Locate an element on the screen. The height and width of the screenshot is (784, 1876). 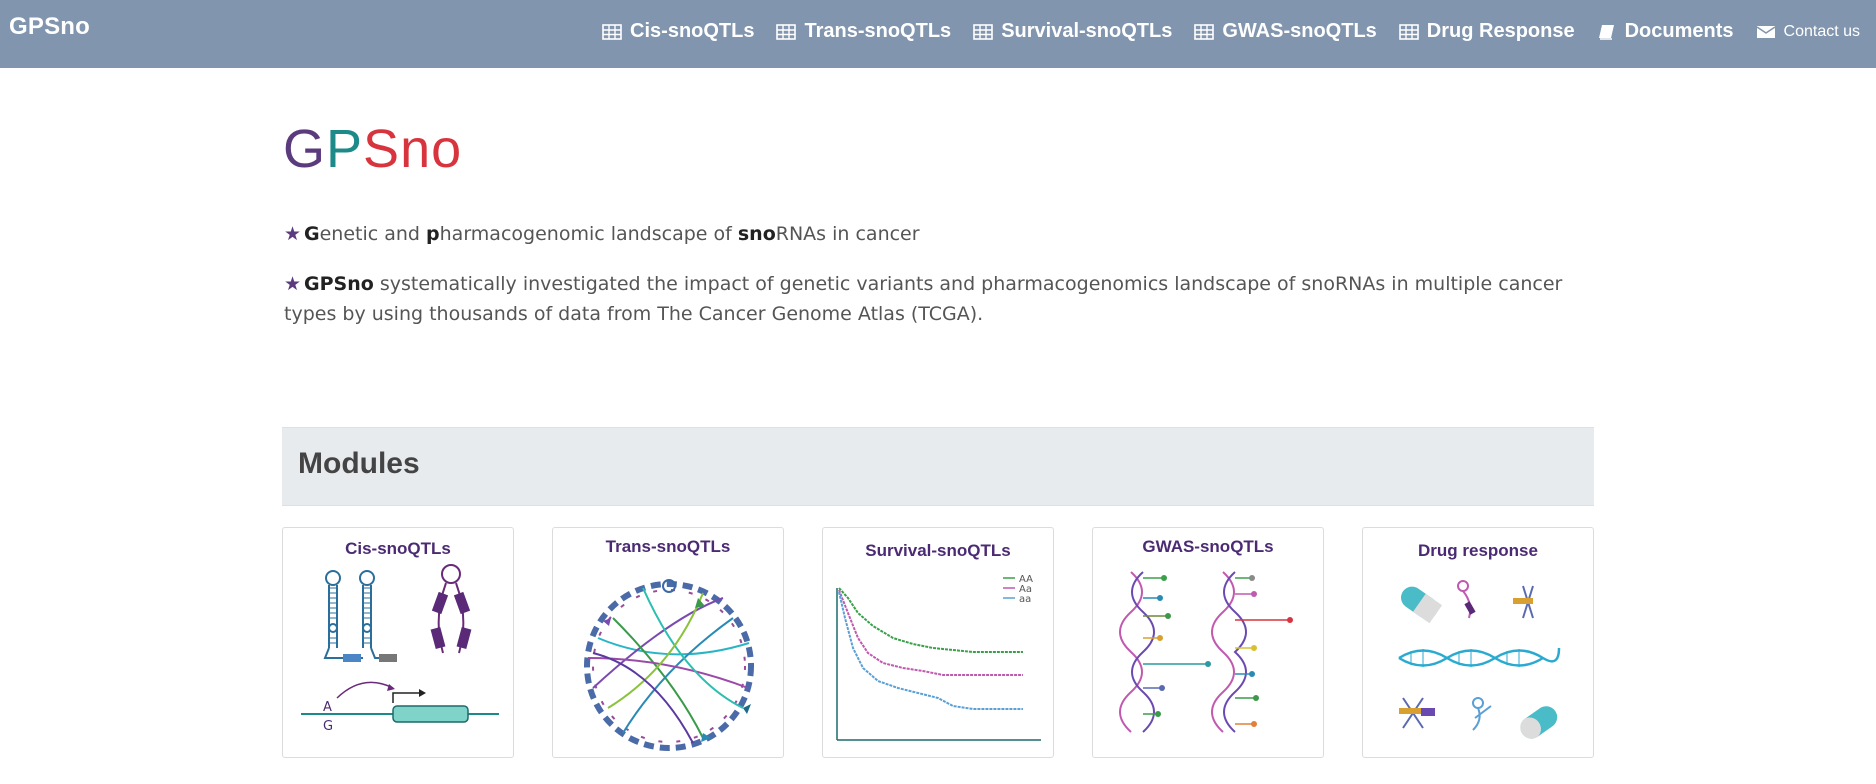
module-card-drug-response: Drug response is located at coordinates (1478, 642).